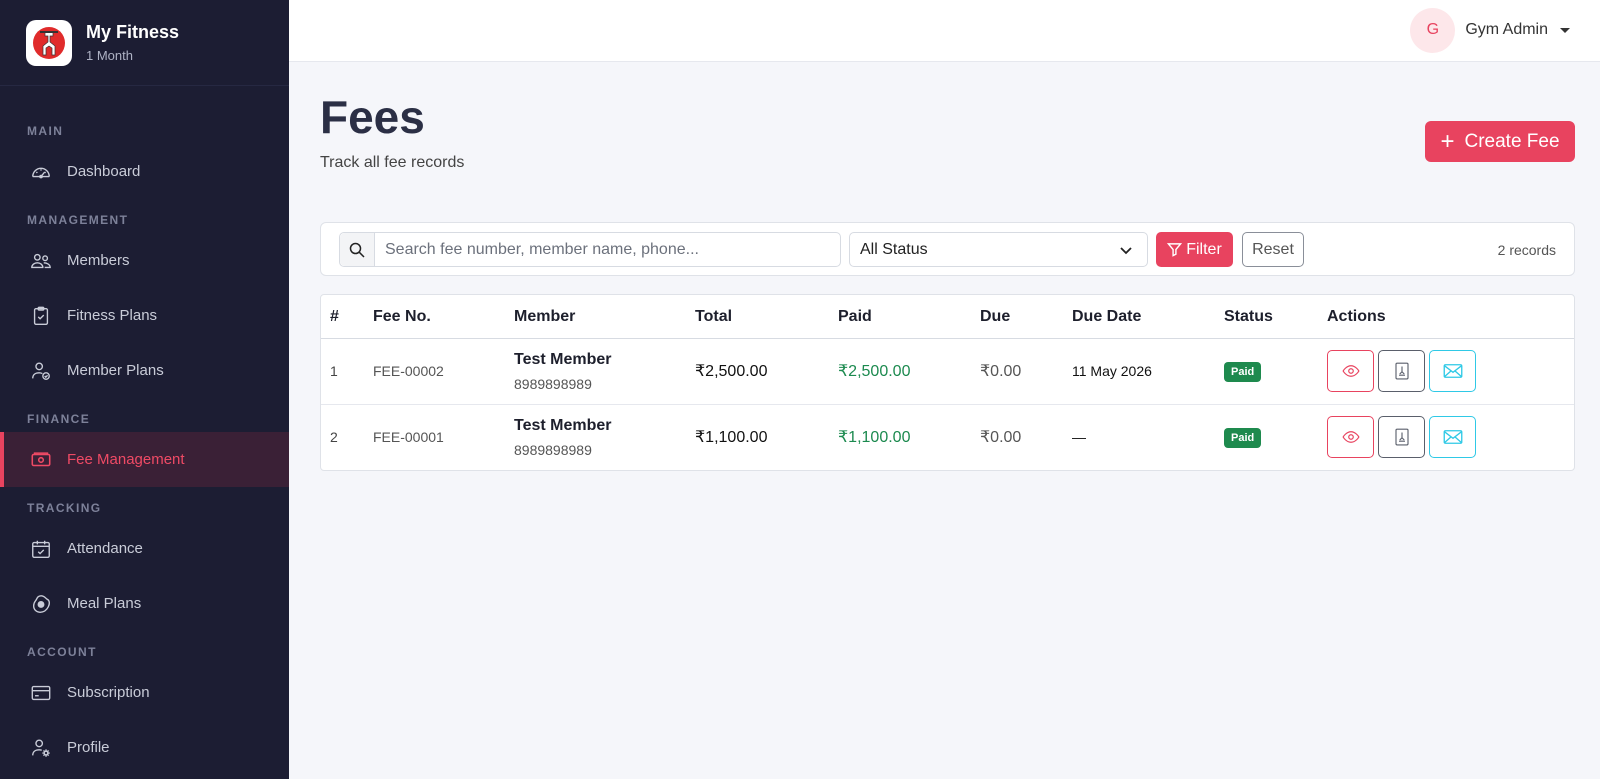  What do you see at coordinates (112, 315) in the screenshot?
I see `sidebar-item-label: Fitness Plans` at bounding box center [112, 315].